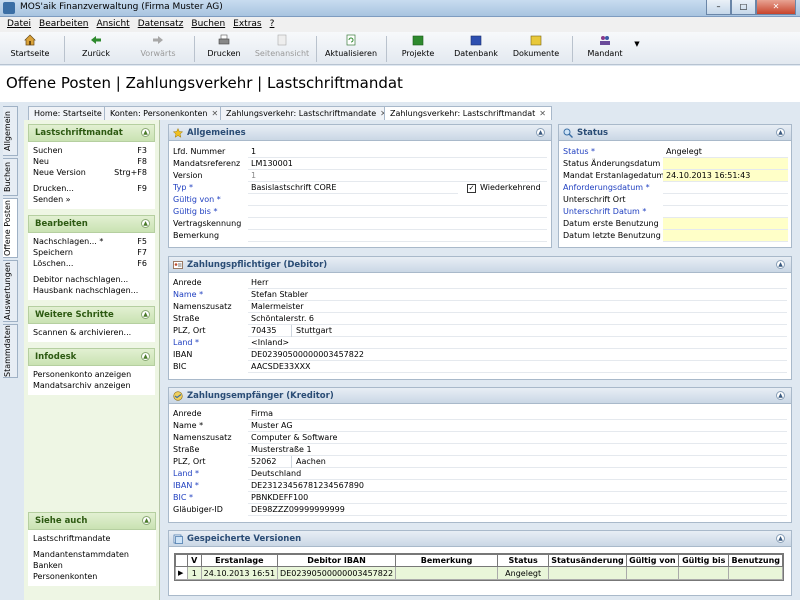  I want to click on tab-personenkonten: Konten: Personenkonten ✕, so click(164, 113).